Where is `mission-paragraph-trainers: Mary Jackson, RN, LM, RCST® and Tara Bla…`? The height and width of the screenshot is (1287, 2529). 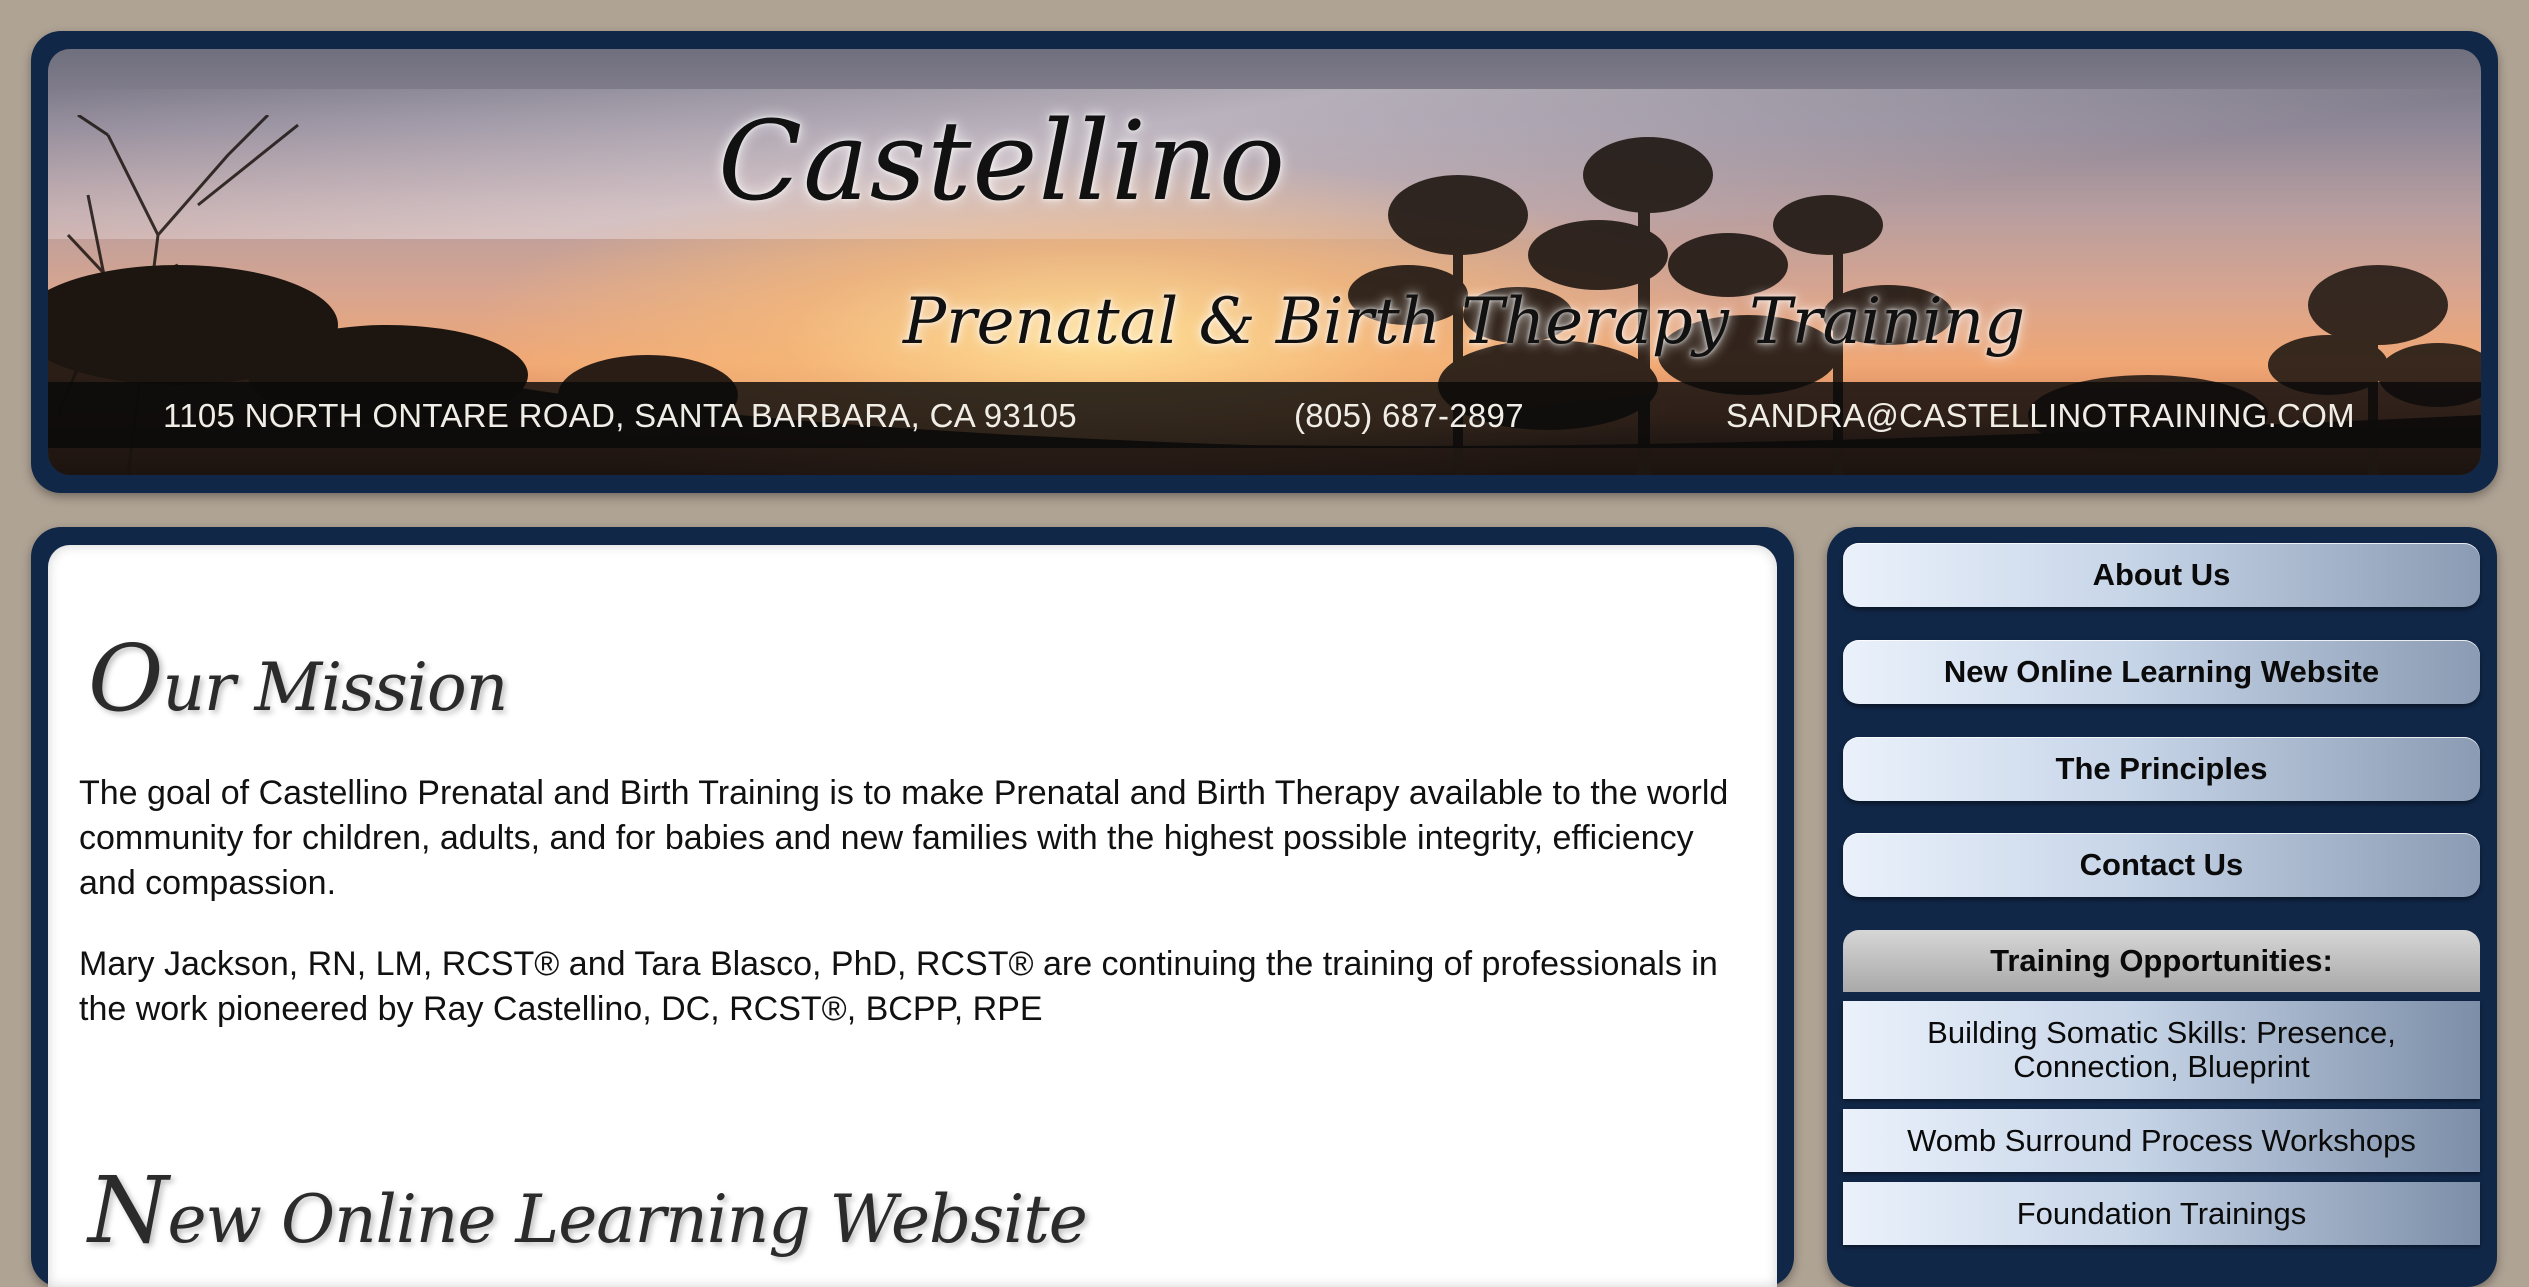
mission-paragraph-trainers: Mary Jackson, RN, LM, RCST® and Tara Bla… is located at coordinates (898, 986).